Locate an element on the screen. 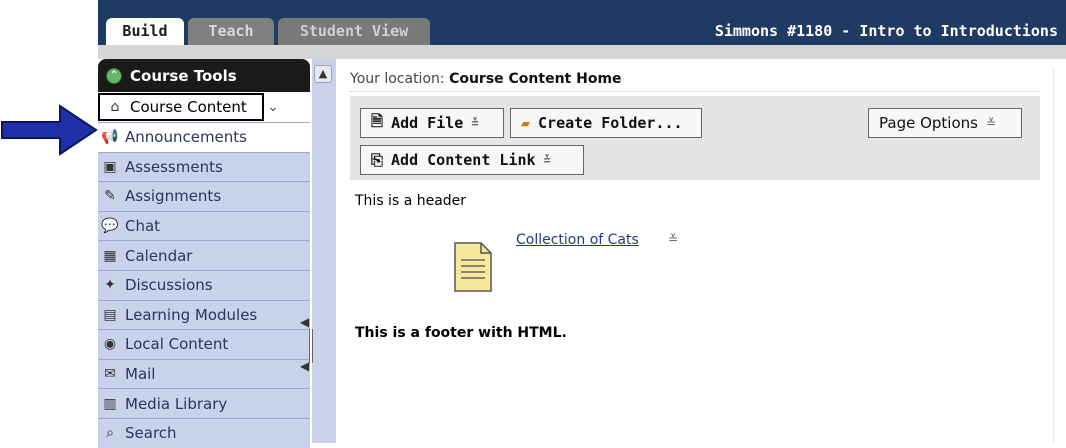  sidebar-item-label: Discussions is located at coordinates (169, 285).